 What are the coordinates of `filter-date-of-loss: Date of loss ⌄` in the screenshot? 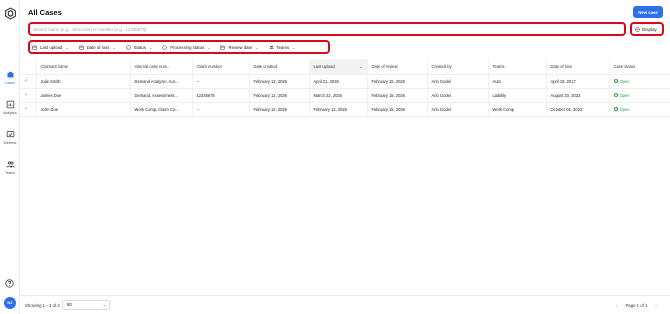 It's located at (97, 47).